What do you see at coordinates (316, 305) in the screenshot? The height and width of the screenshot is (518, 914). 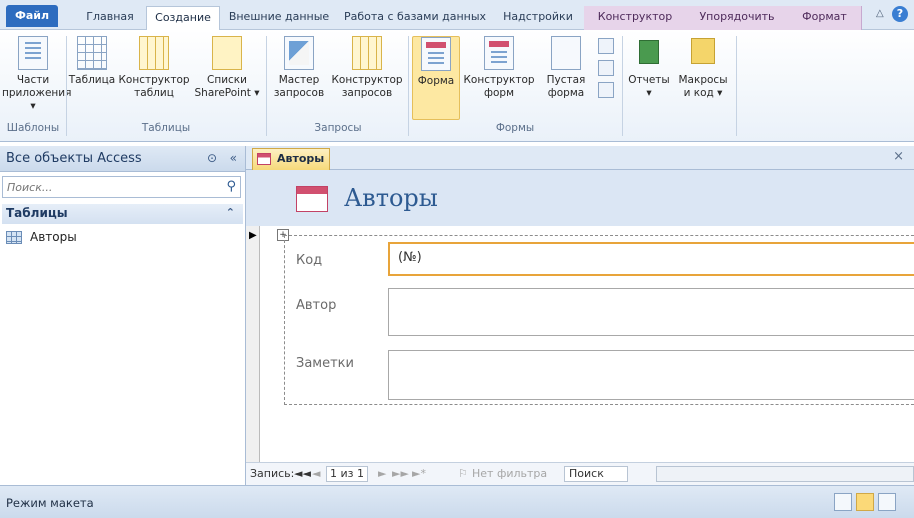 I see `field-label-author: Автор` at bounding box center [316, 305].